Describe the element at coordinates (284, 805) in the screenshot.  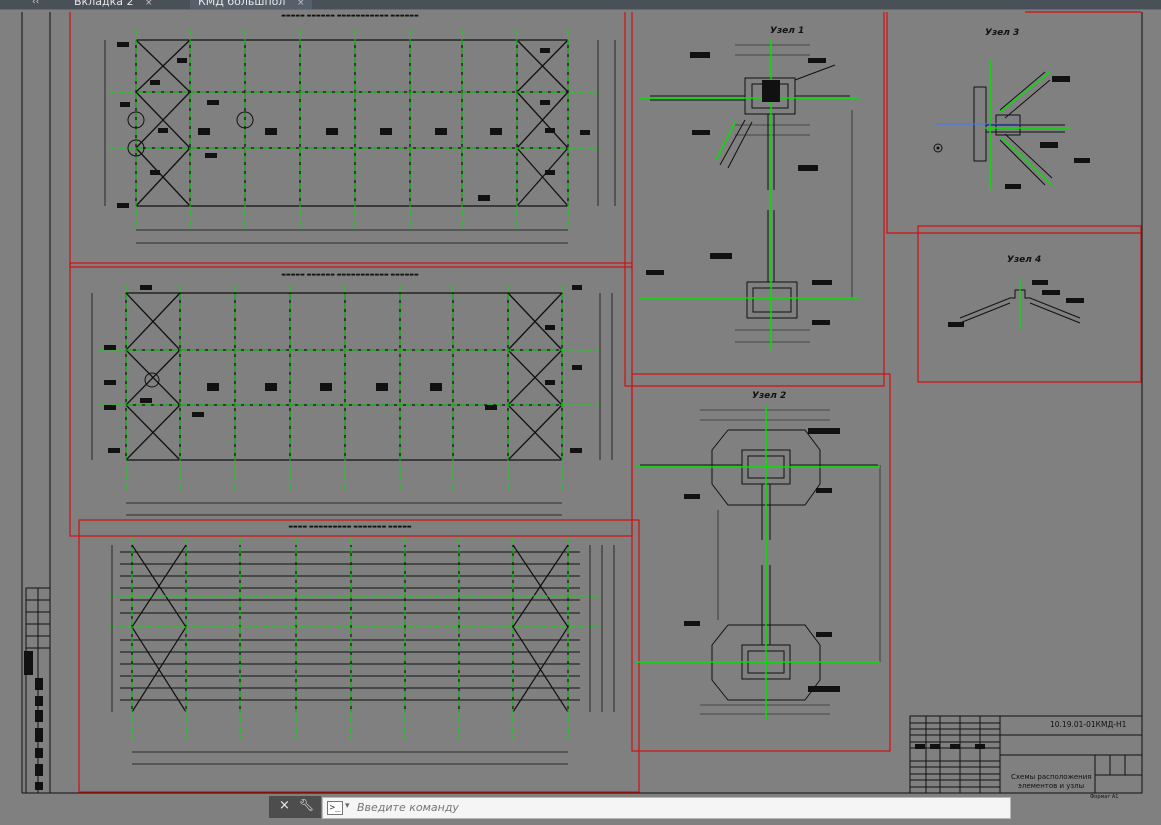
I see `close-icon: ×` at that location.